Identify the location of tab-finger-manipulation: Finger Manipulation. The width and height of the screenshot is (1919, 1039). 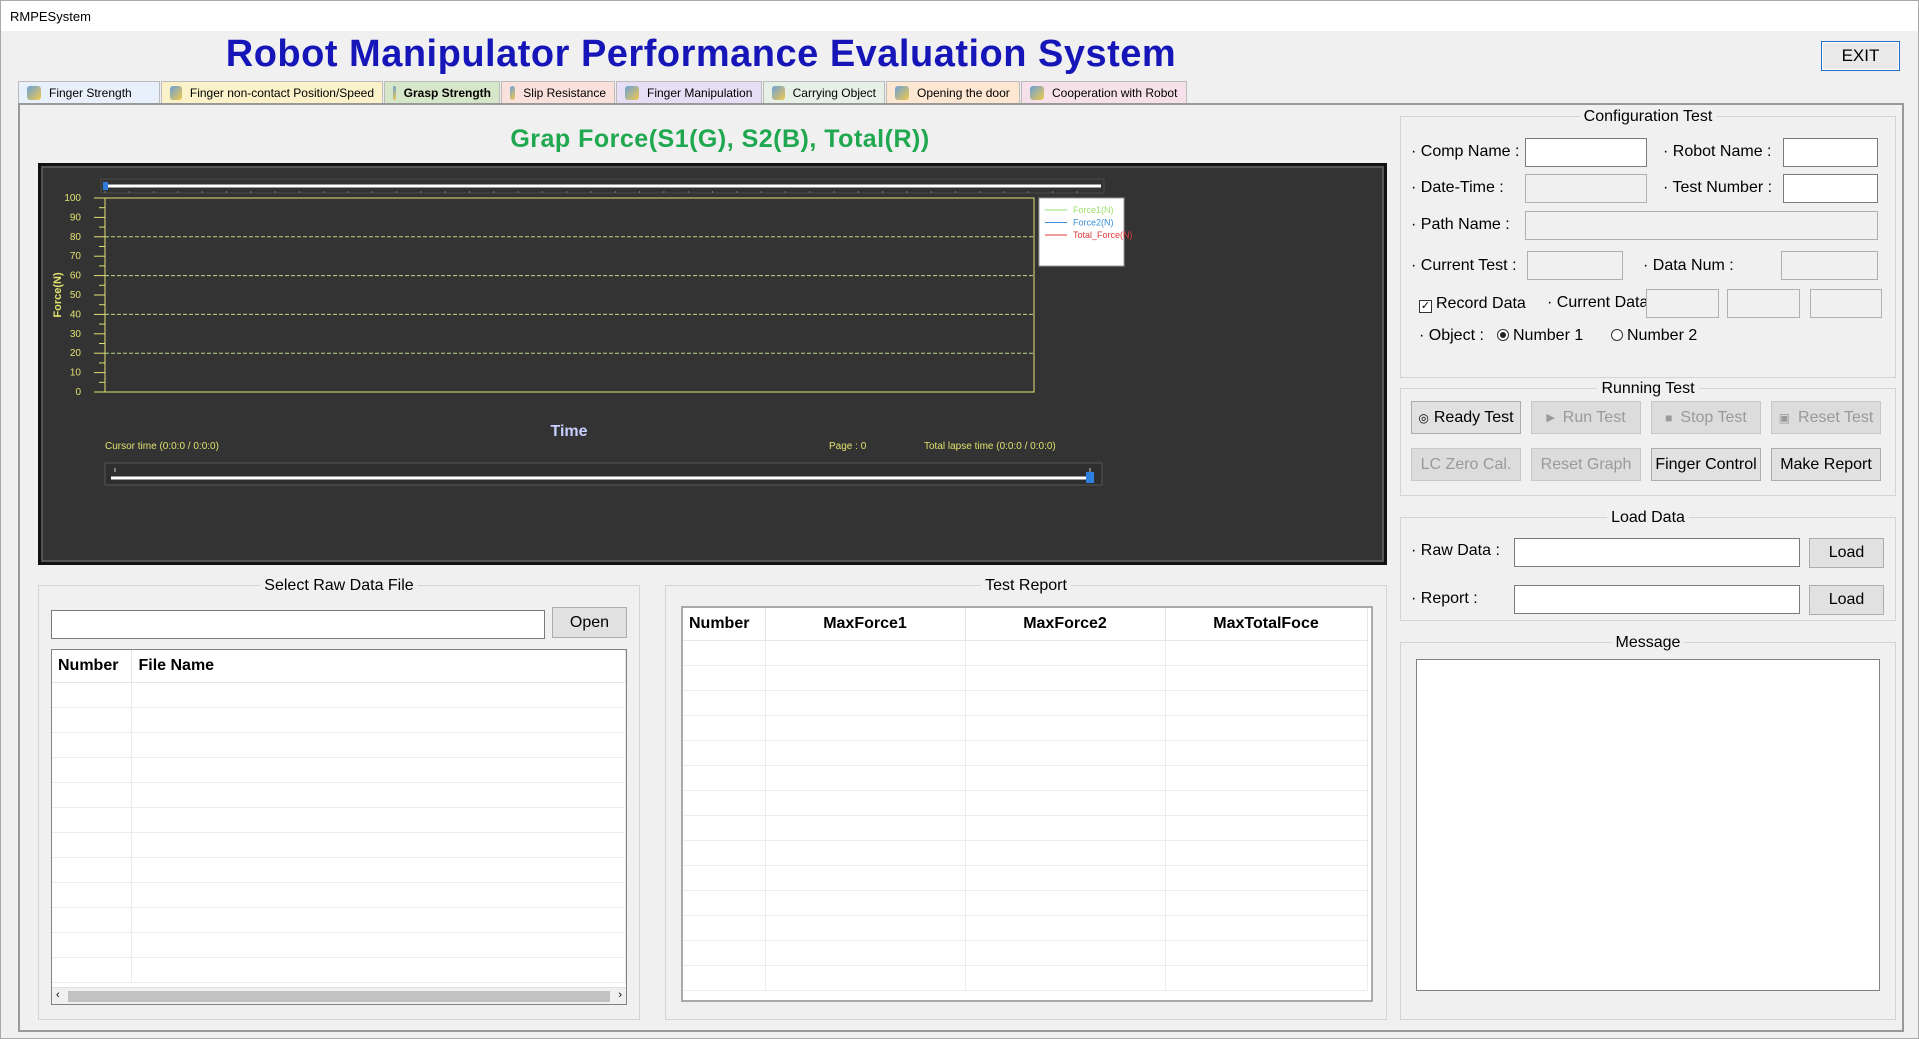
(689, 92).